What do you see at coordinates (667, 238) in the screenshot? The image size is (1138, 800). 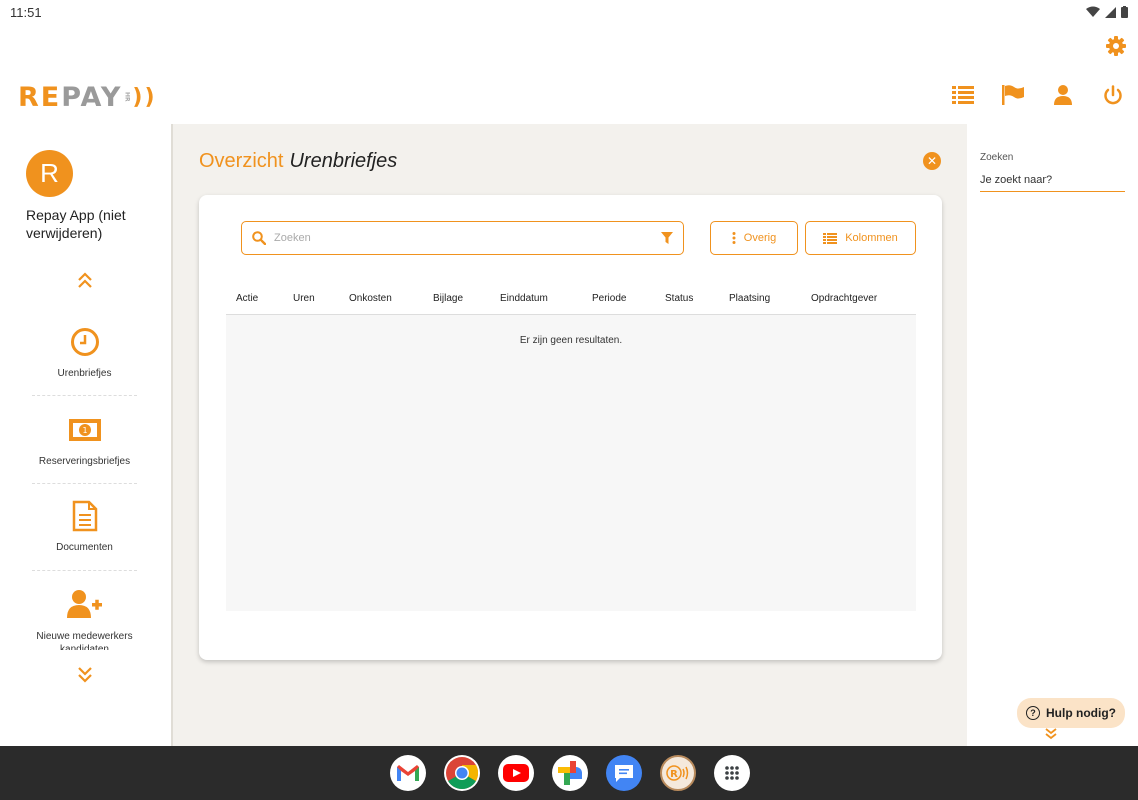 I see `filter-icon` at bounding box center [667, 238].